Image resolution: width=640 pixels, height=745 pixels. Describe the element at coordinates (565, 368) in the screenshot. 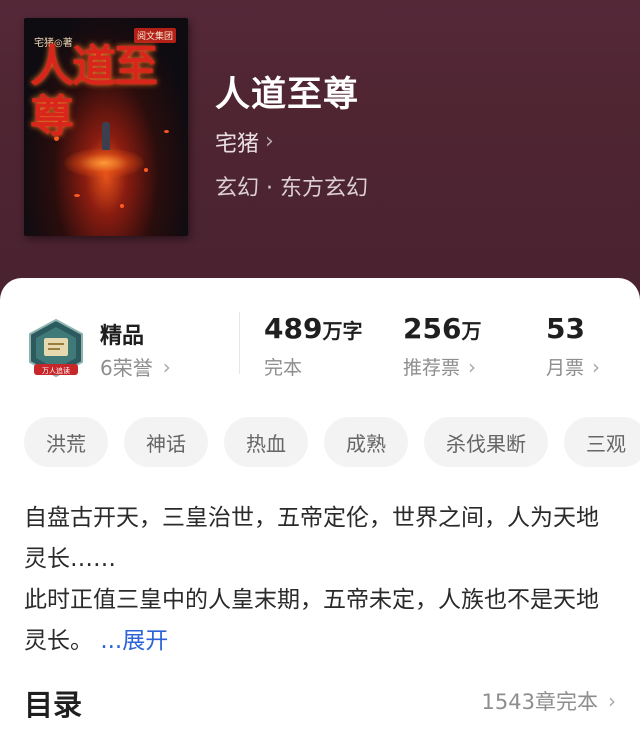

I see `stat-label: 月票` at that location.